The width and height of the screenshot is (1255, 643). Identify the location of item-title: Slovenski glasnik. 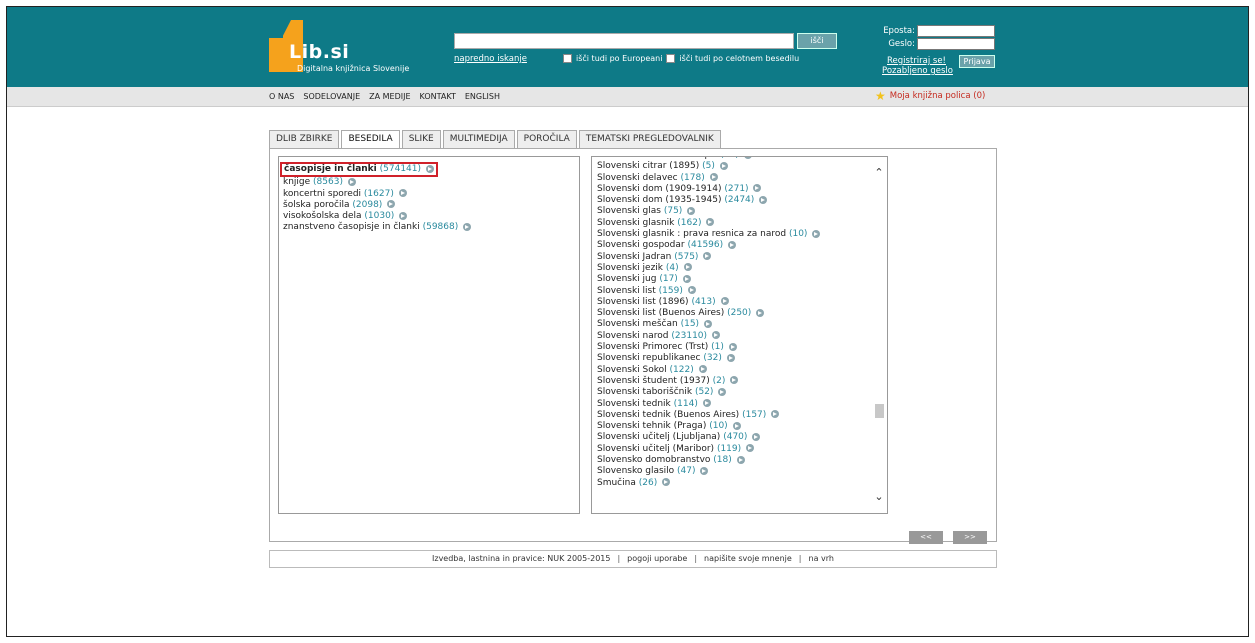
(635, 223).